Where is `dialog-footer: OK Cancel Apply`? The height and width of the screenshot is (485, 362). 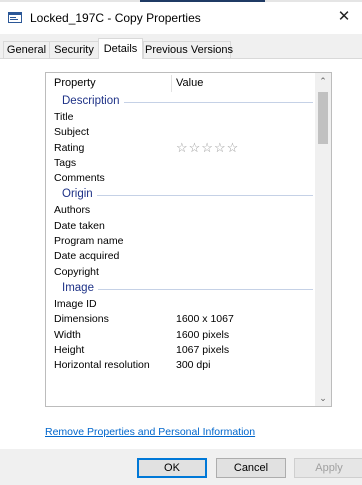 dialog-footer: OK Cancel Apply is located at coordinates (181, 467).